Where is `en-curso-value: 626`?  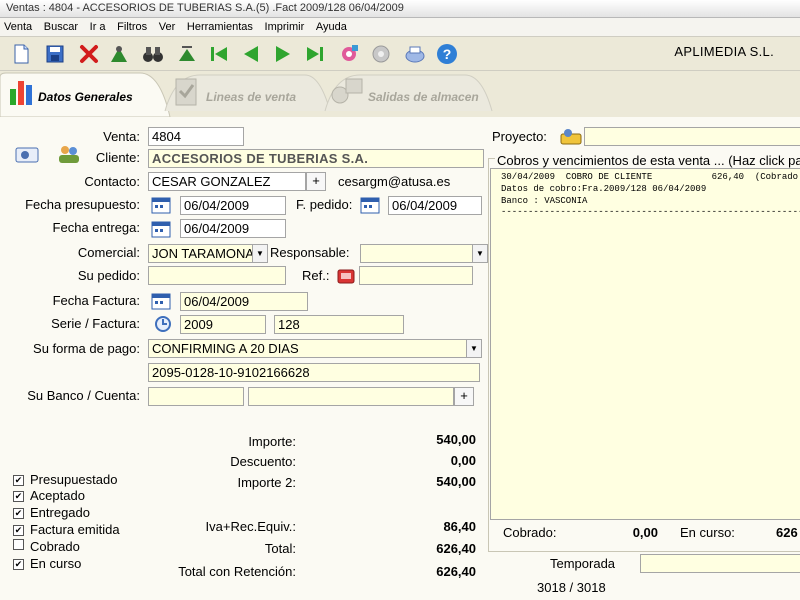 en-curso-value: 626 is located at coordinates (787, 532).